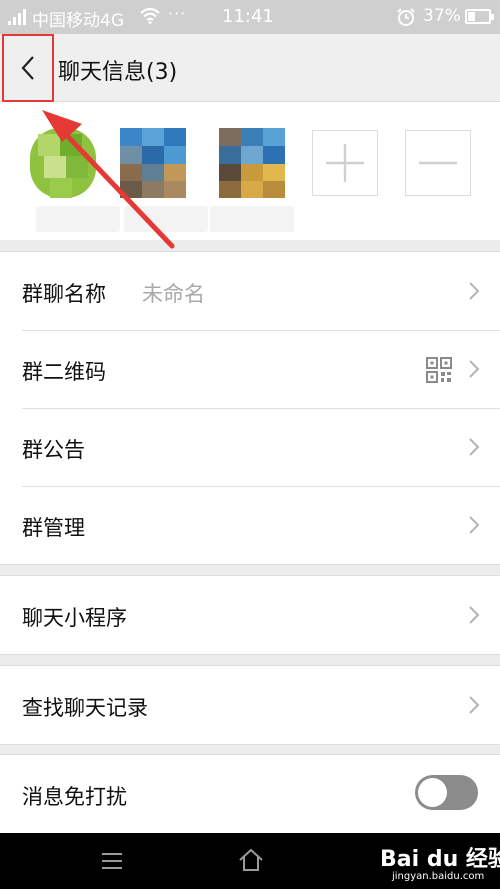 The width and height of the screenshot is (500, 889). I want to click on battery-icon, so click(479, 16).